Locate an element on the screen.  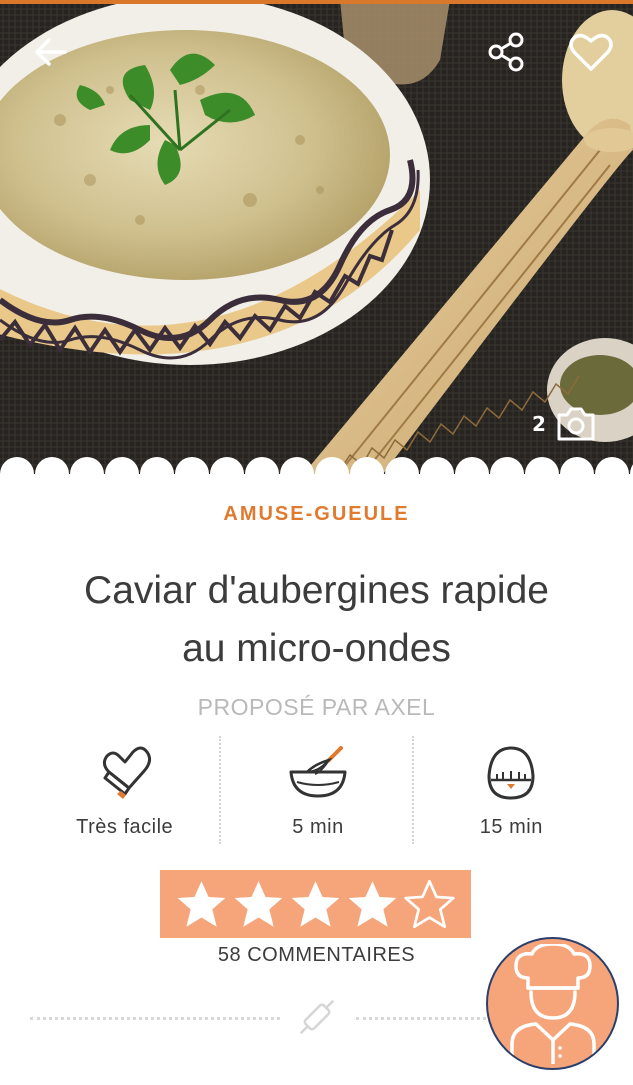
prep-time-info: 5 min is located at coordinates (317, 790).